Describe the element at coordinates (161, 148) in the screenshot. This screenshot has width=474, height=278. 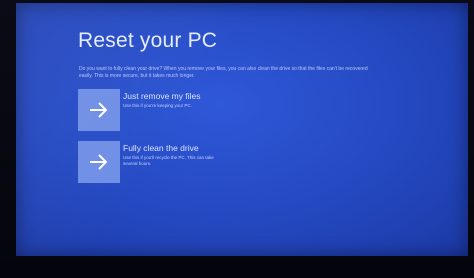
I see `option-title: Fully clean the drive` at that location.